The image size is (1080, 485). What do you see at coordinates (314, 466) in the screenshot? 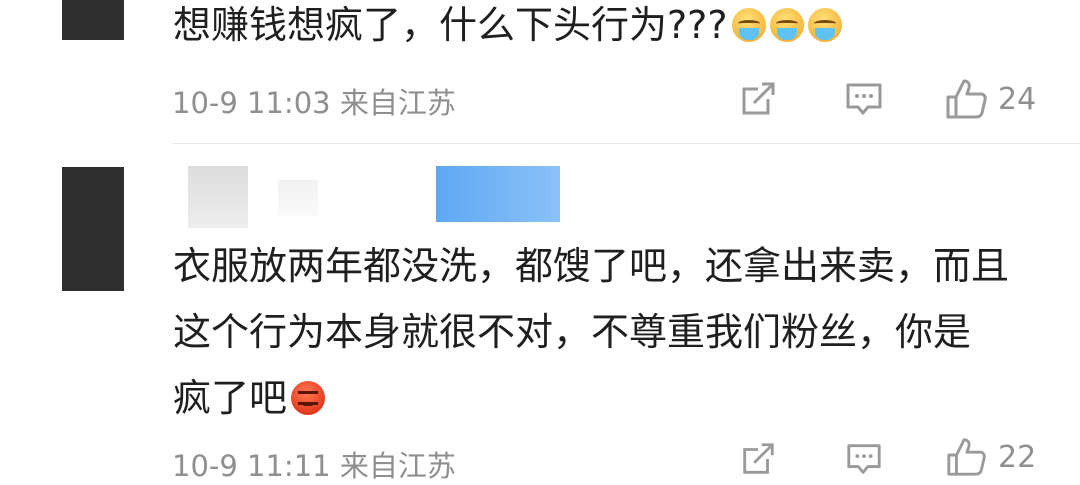
I see `comment-meta: 10-9 11:11 来自江苏` at bounding box center [314, 466].